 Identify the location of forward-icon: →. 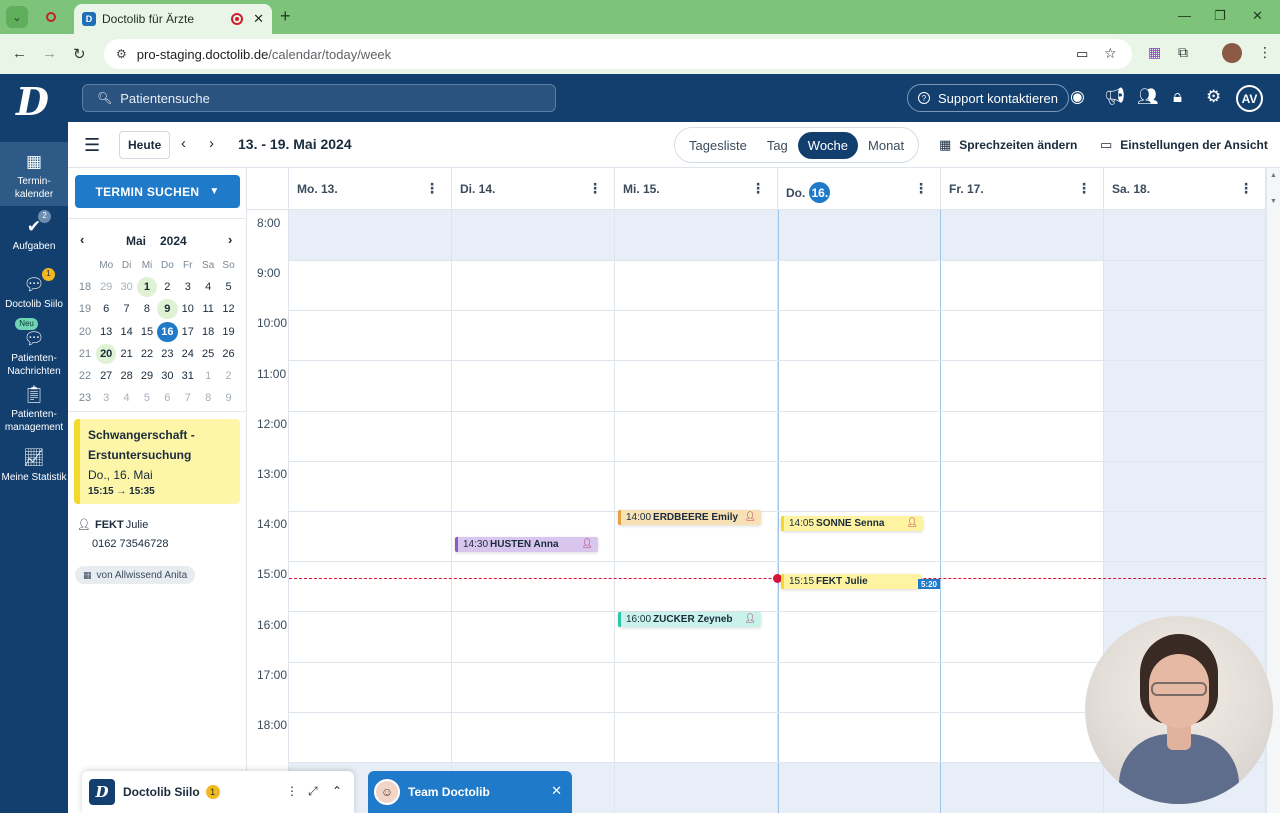
(49, 53).